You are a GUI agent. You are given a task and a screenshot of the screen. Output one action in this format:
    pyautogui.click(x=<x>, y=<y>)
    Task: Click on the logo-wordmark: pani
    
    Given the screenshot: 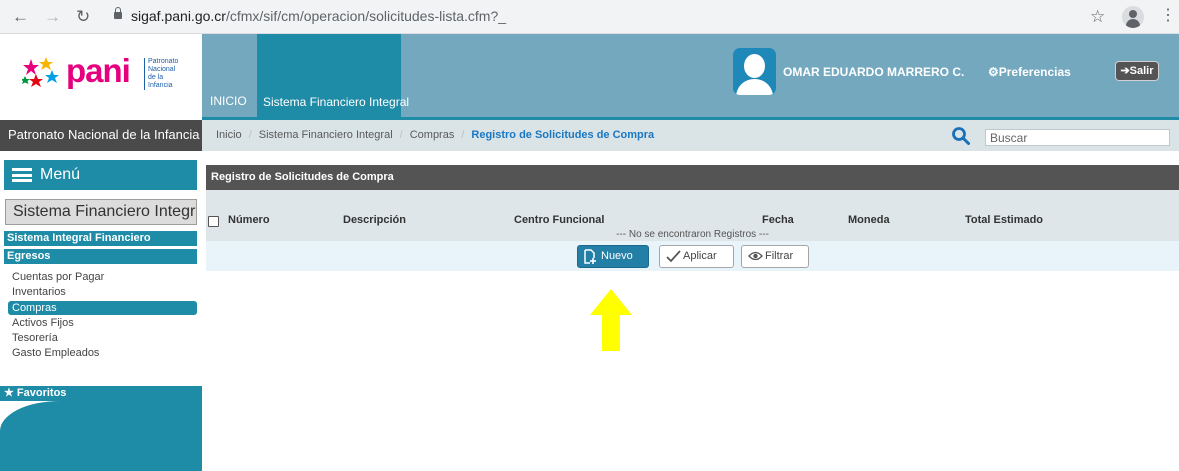 What is the action you would take?
    pyautogui.click(x=98, y=70)
    